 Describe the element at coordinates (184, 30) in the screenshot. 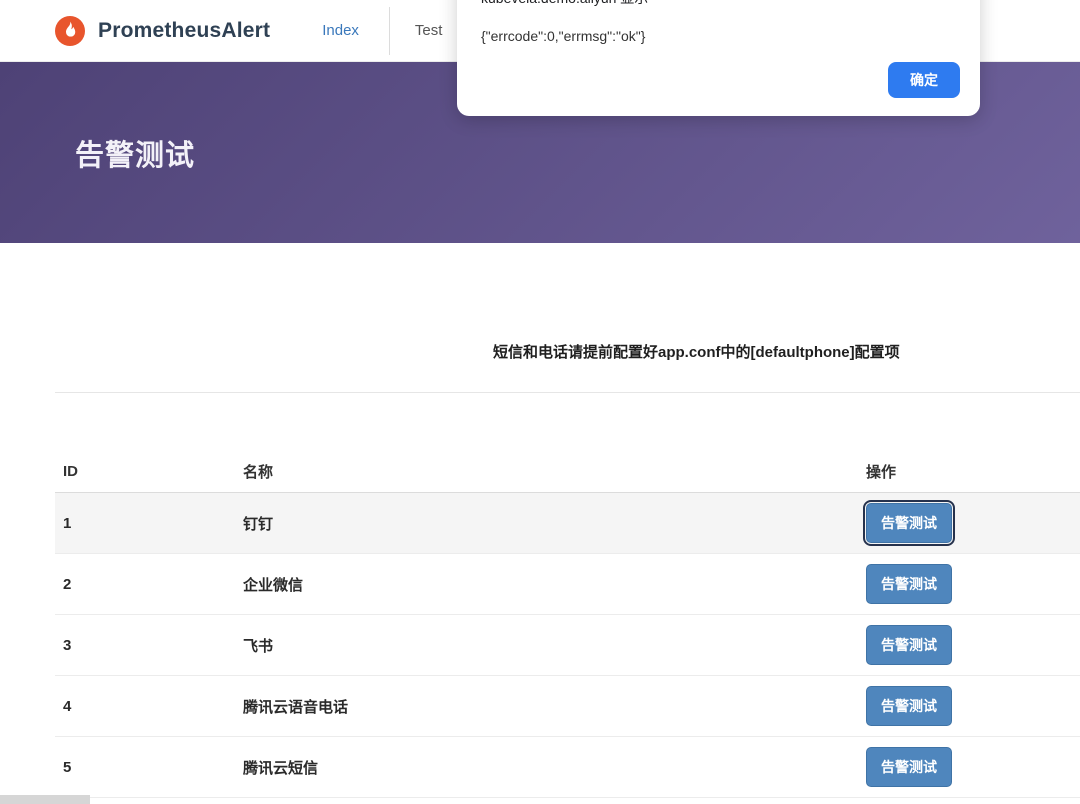

I see `brand-title: PrometheusAlert` at that location.